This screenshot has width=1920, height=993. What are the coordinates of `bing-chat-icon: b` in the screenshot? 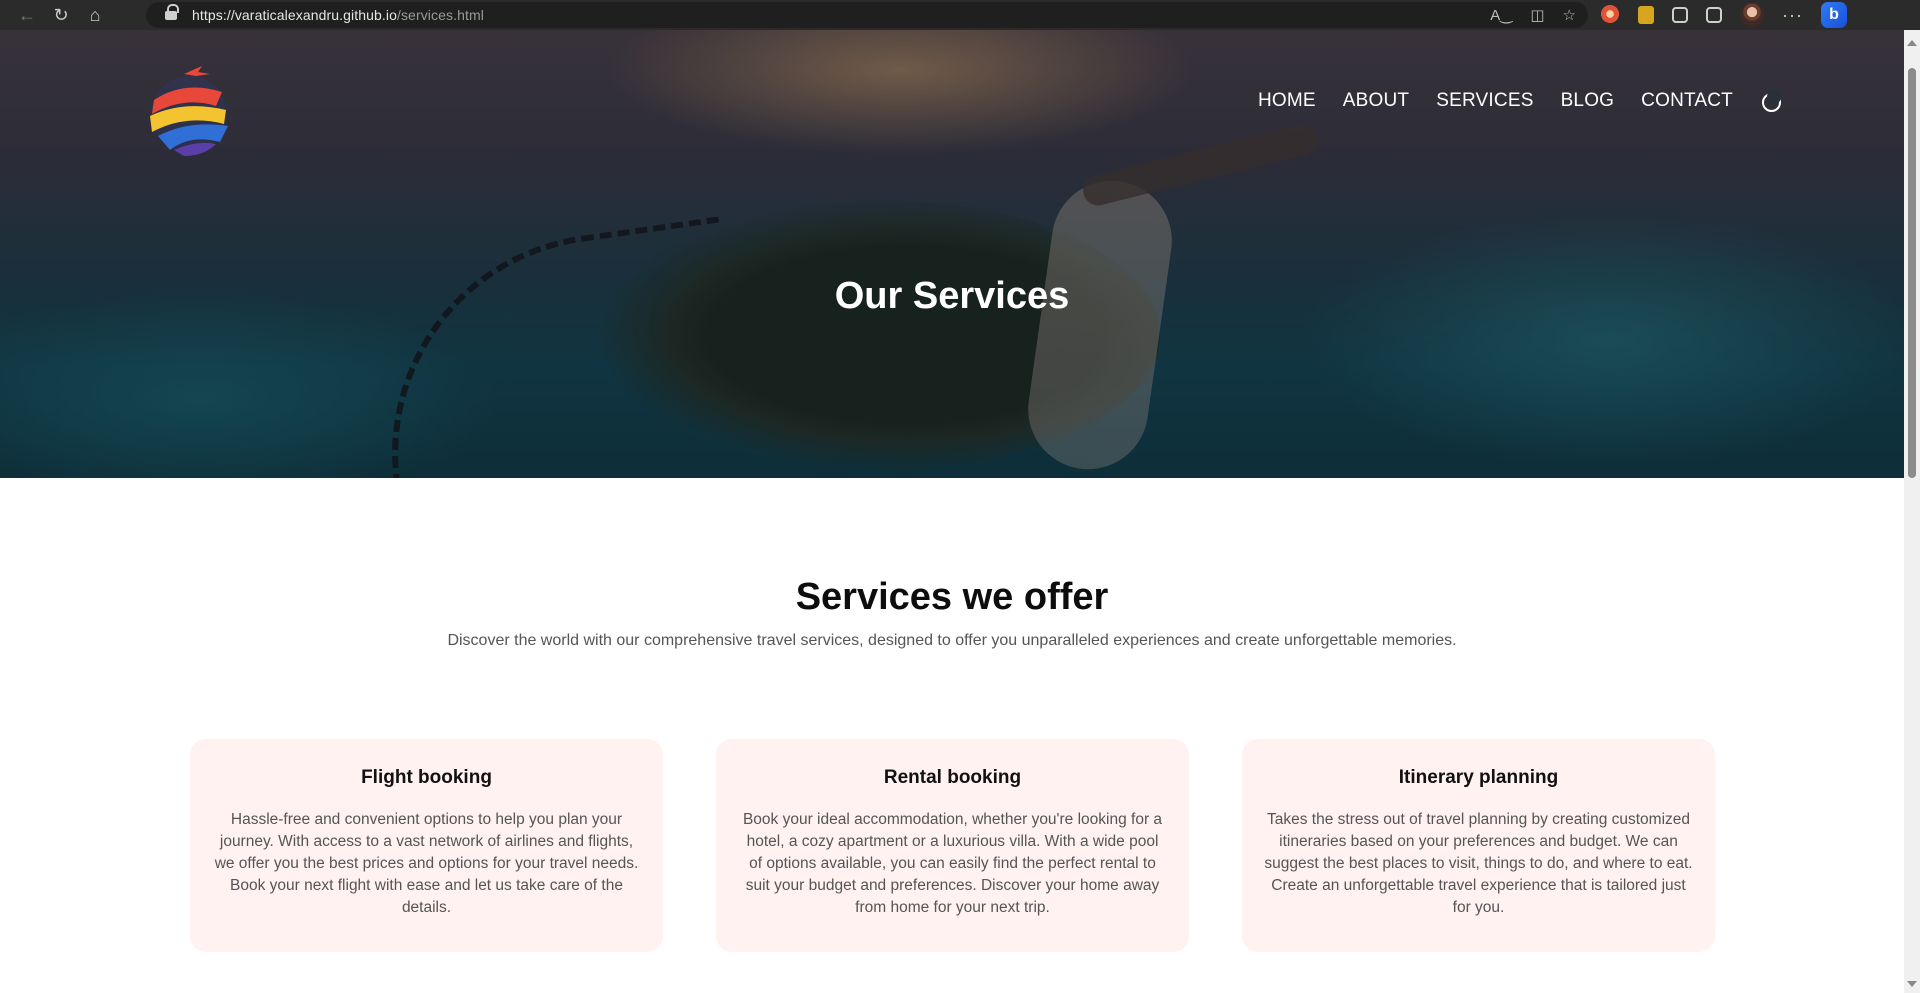 It's located at (1833, 15).